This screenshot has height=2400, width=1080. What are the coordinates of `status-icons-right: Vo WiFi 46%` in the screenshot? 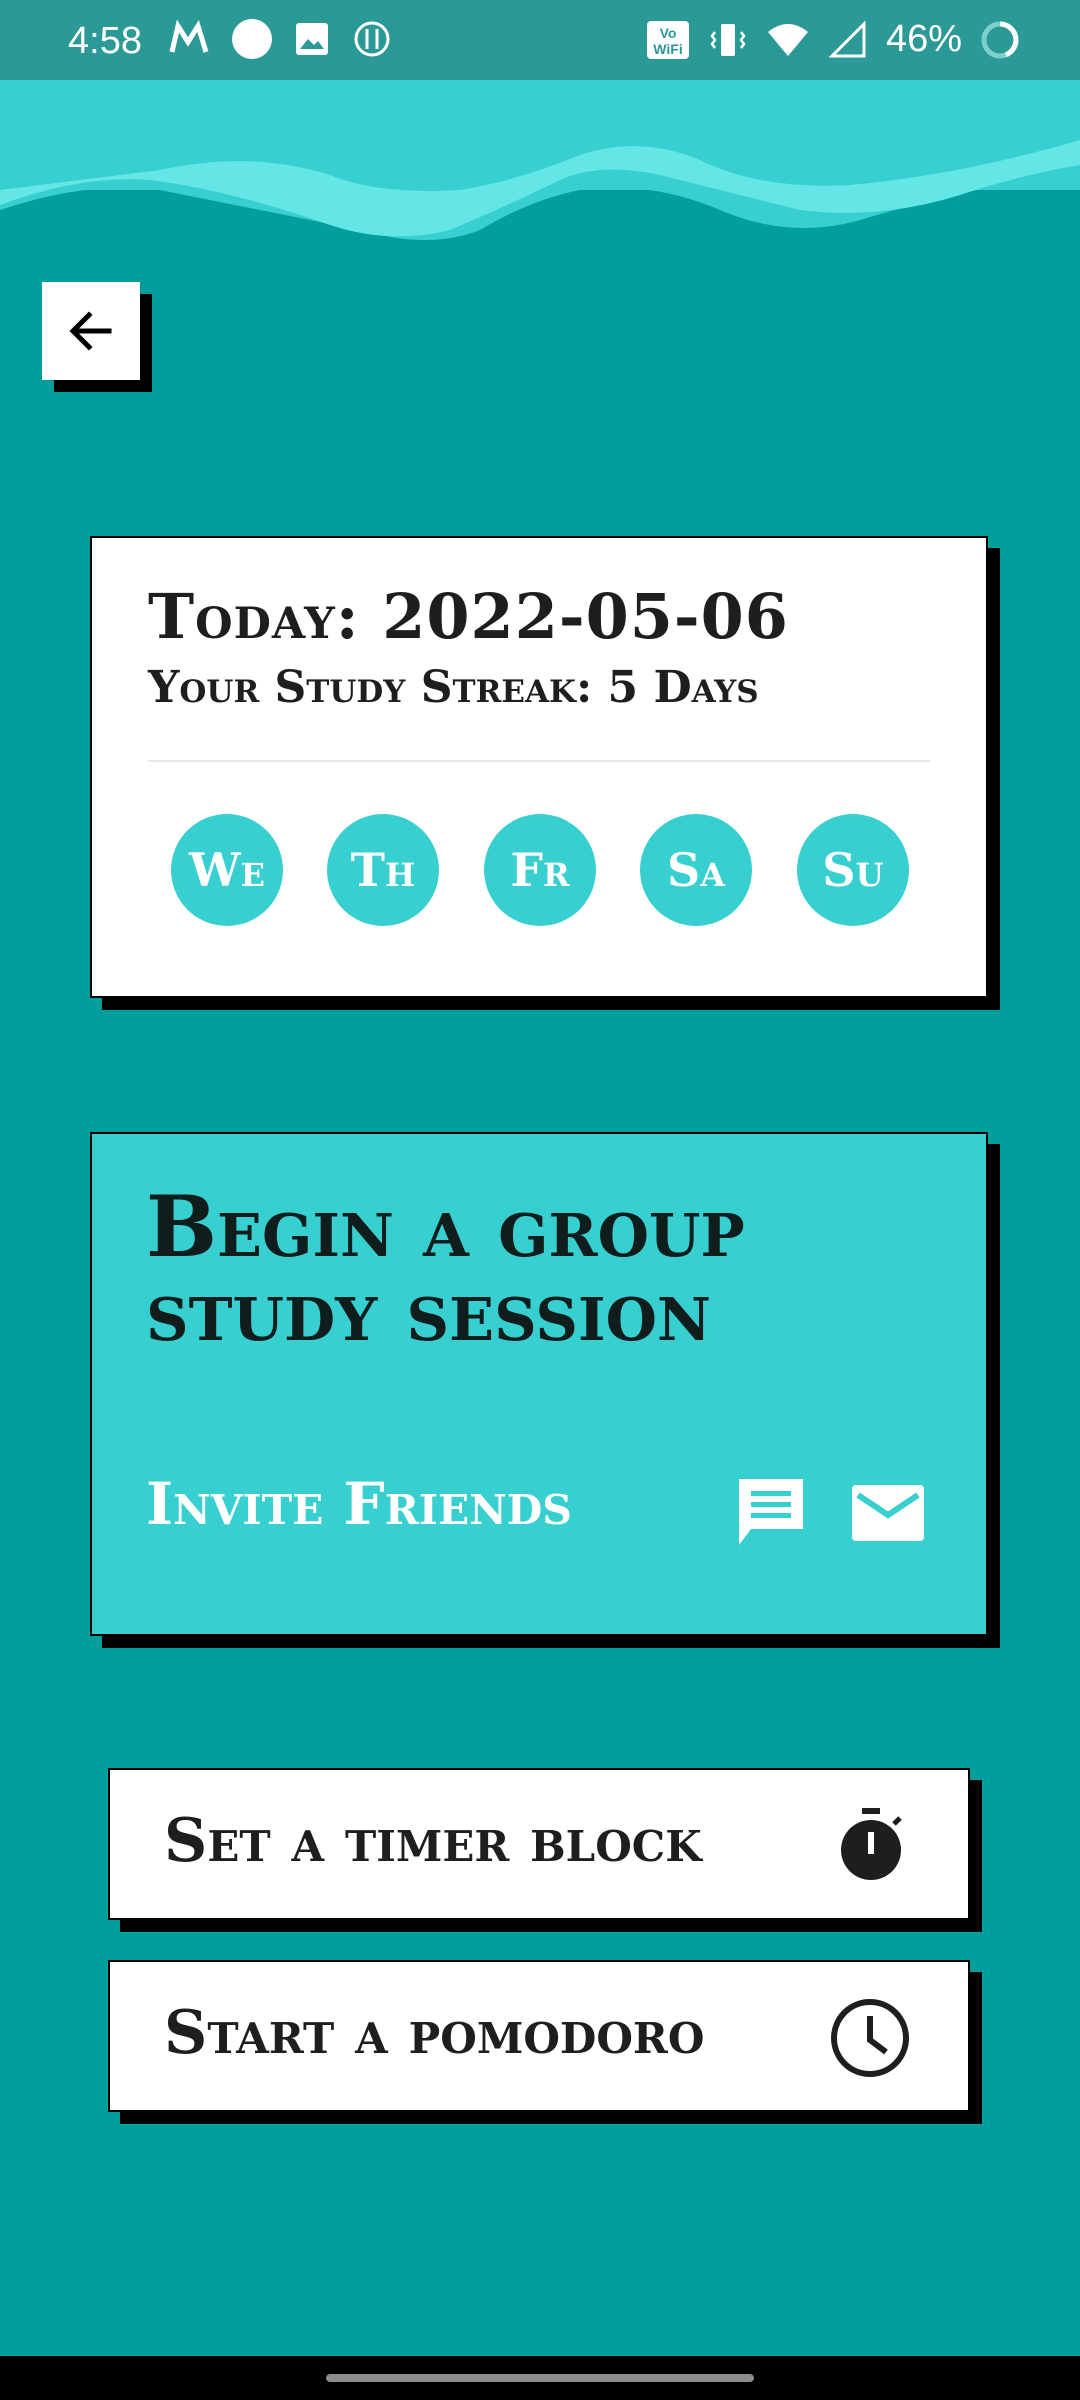 It's located at (833, 39).